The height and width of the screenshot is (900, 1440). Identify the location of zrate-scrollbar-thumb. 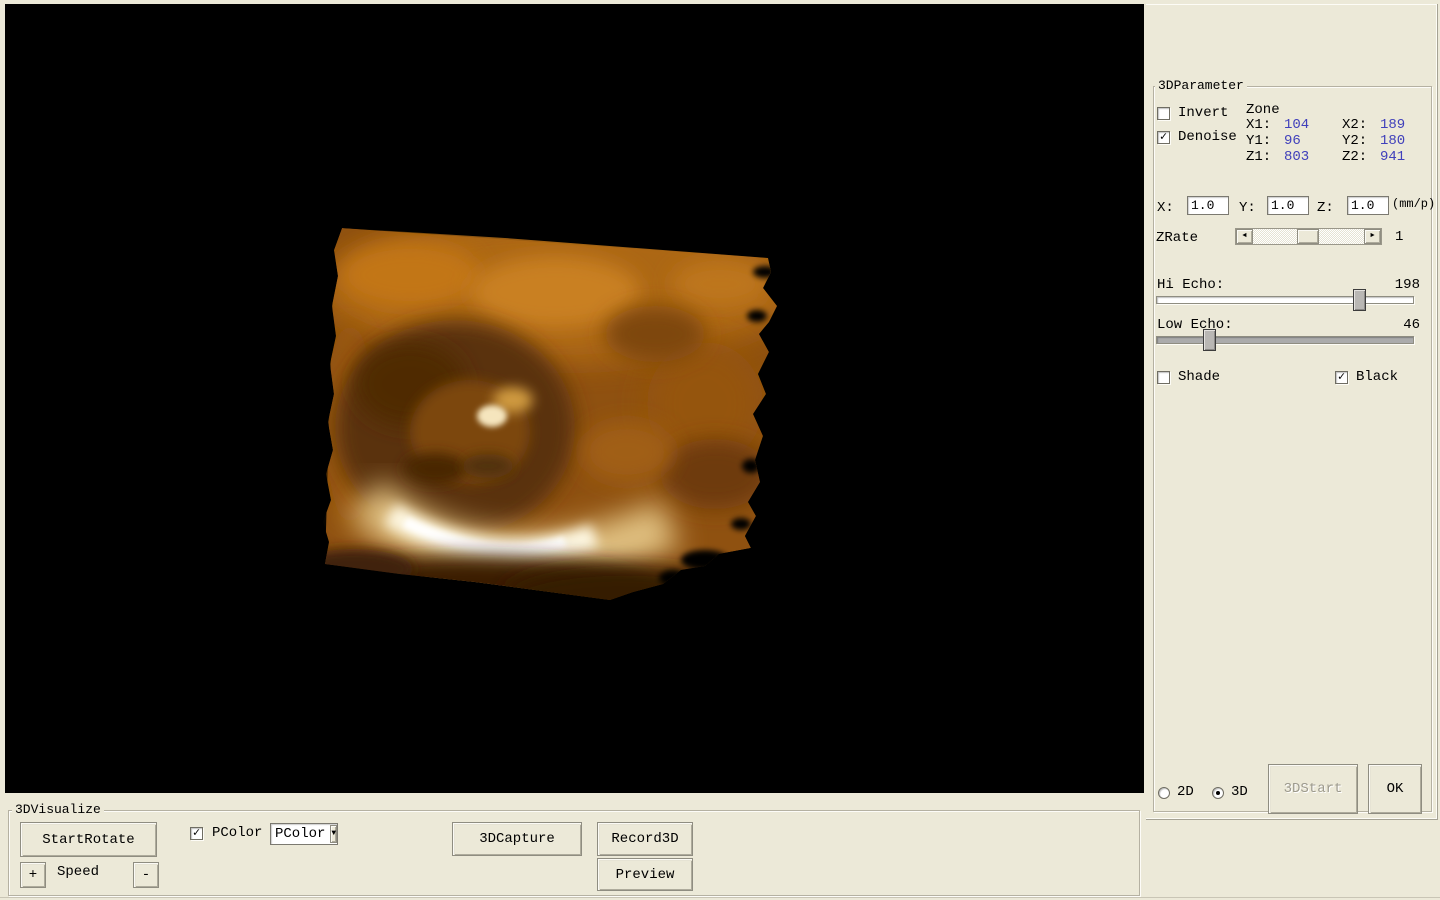
(1308, 236).